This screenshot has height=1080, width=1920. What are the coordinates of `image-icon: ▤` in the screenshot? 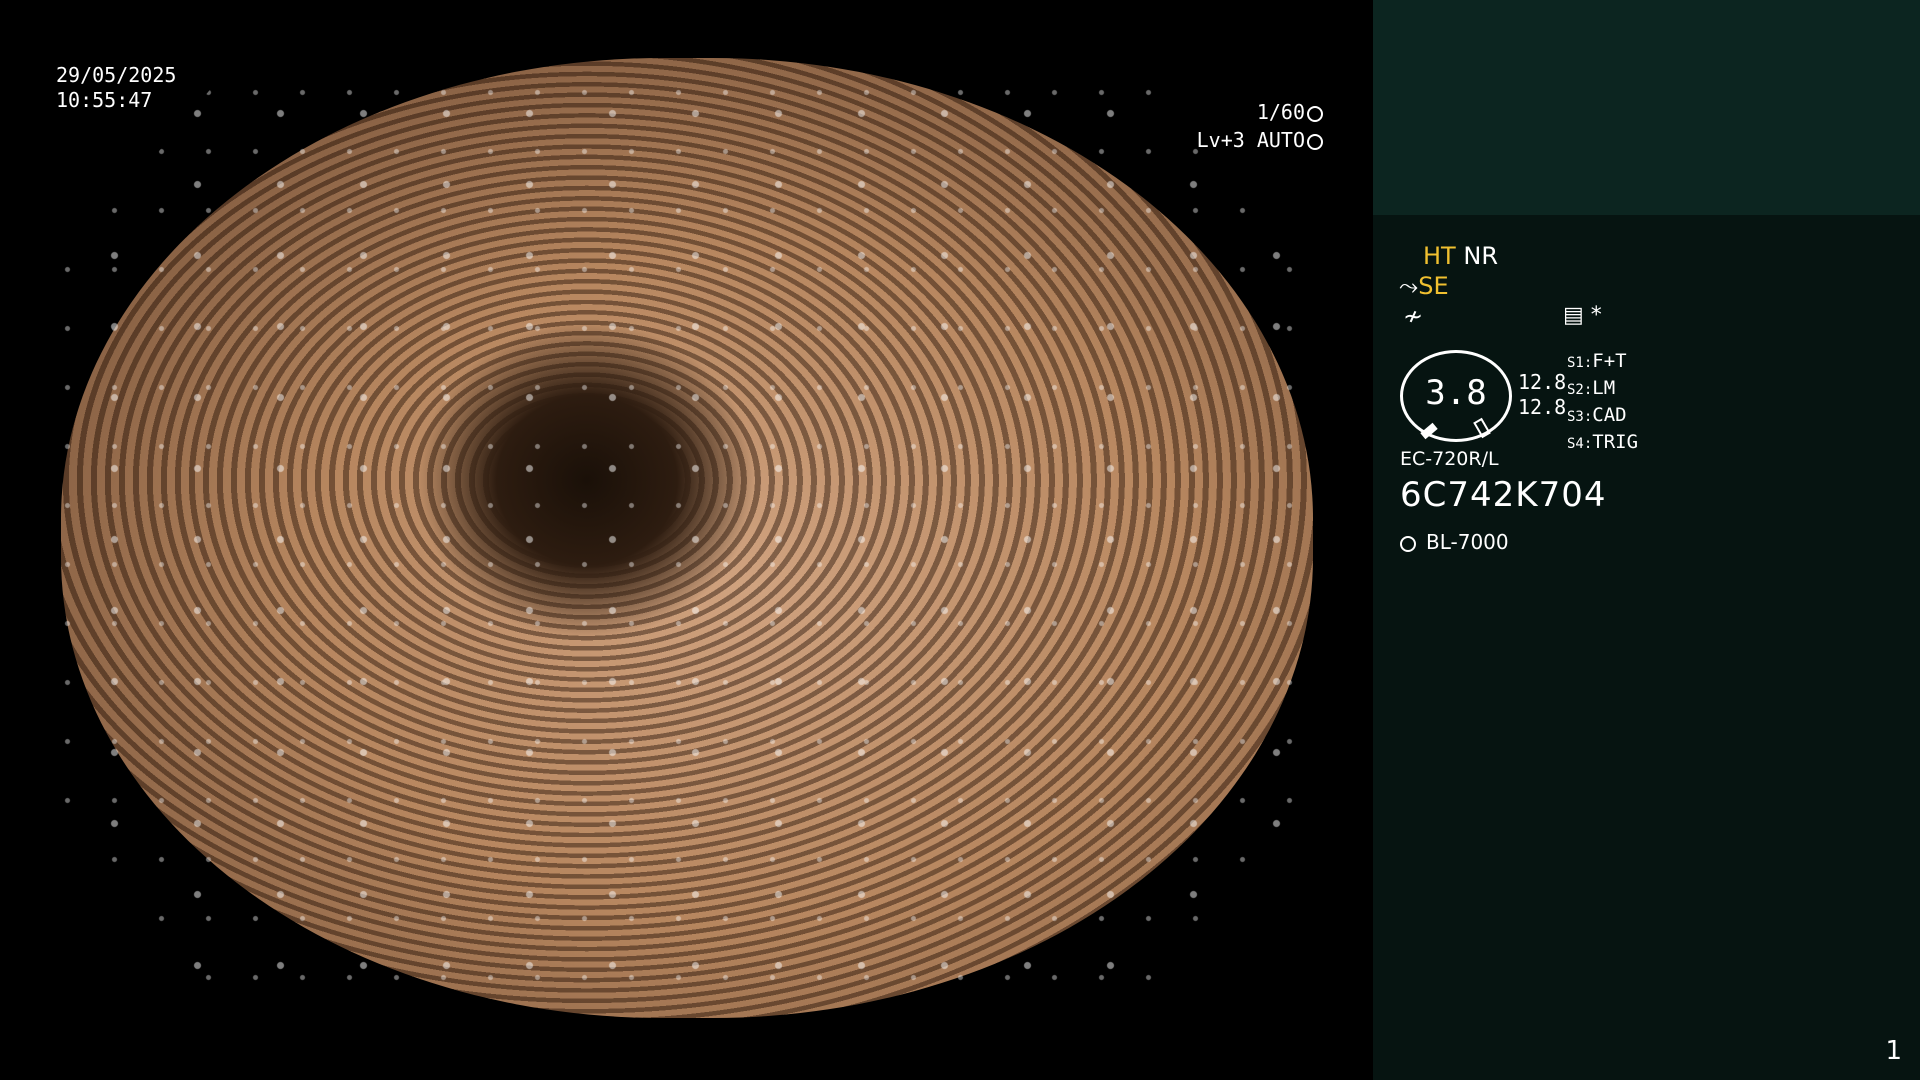 It's located at (1573, 315).